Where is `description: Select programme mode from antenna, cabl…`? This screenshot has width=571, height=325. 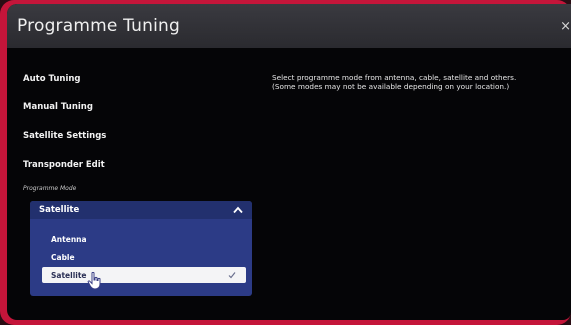
description: Select programme mode from antenna, cabl… is located at coordinates (417, 82).